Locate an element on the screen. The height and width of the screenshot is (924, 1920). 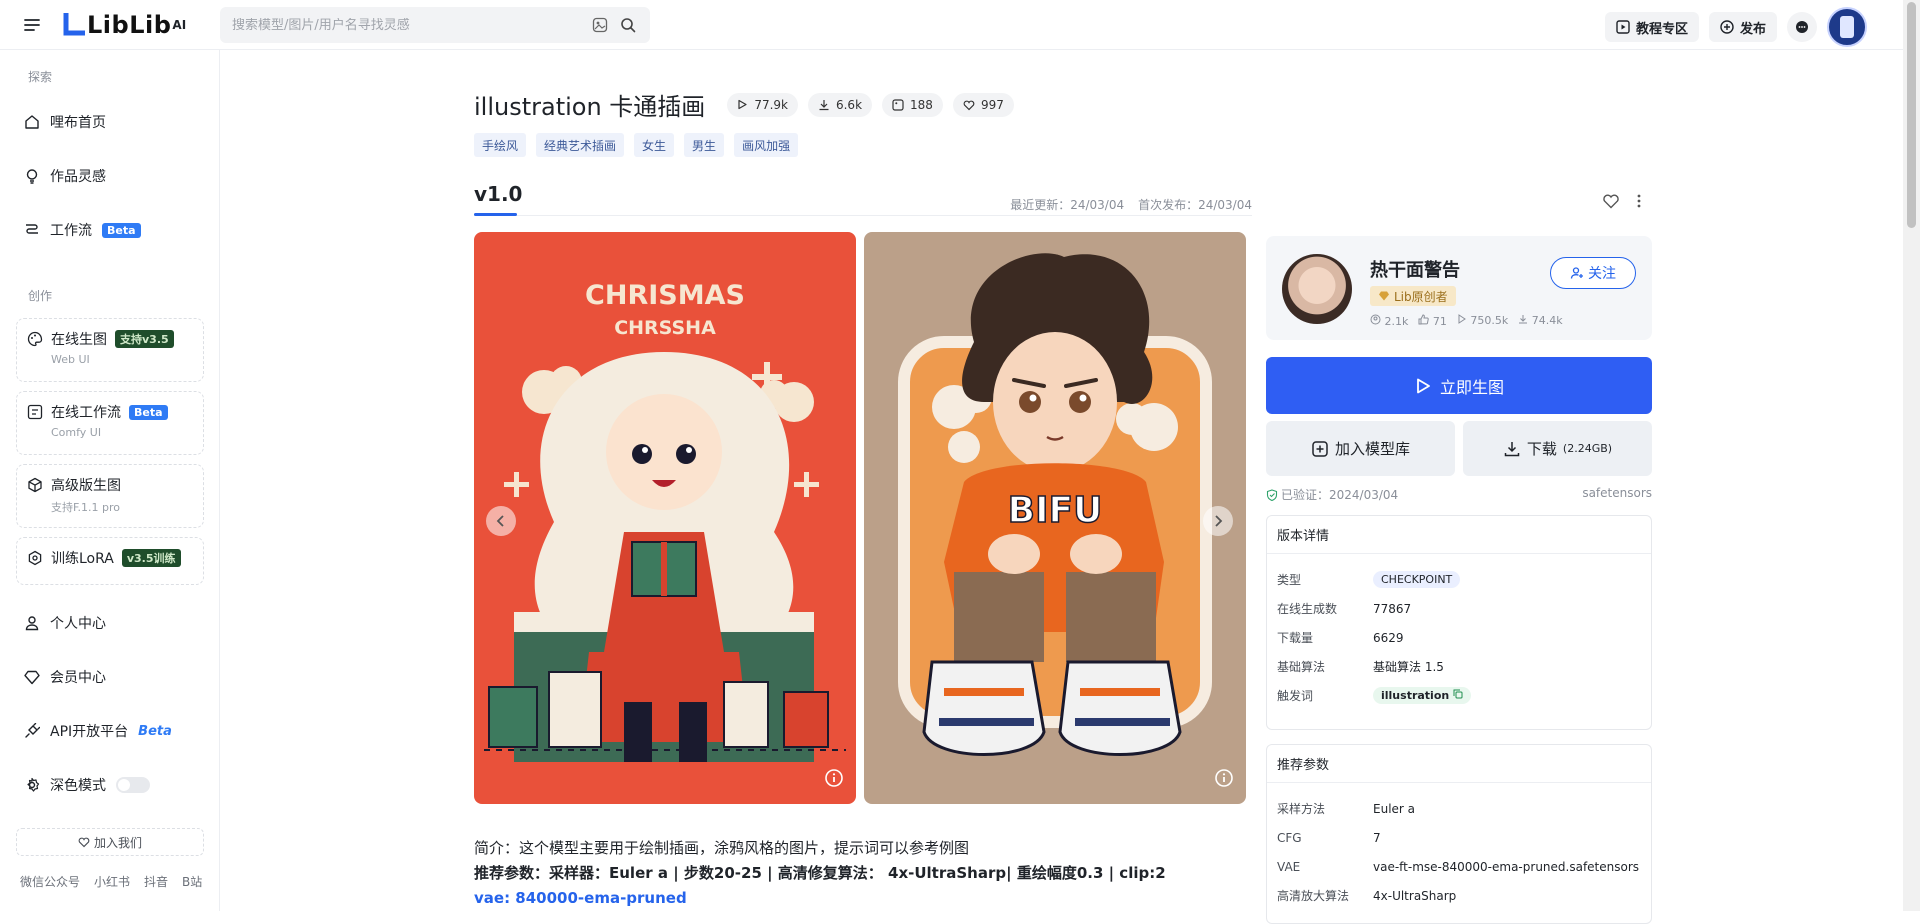
settings-icon is located at coordinates (33, 784).